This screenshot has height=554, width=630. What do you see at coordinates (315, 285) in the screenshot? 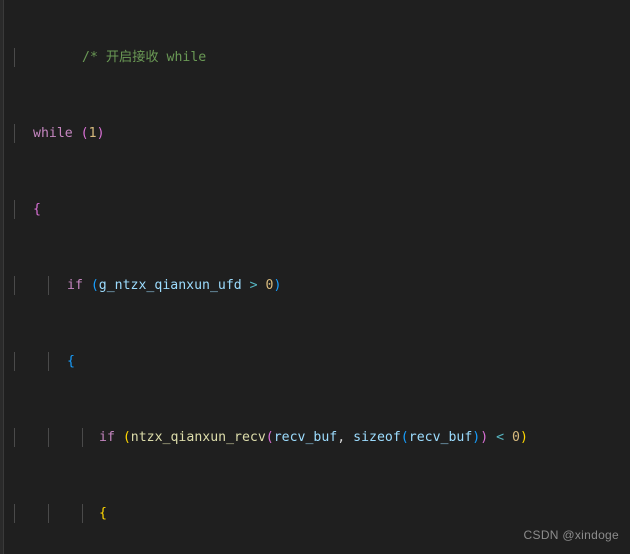
I see `code-line: if (g_ntzx_qianxun_ufd > 0)` at bounding box center [315, 285].